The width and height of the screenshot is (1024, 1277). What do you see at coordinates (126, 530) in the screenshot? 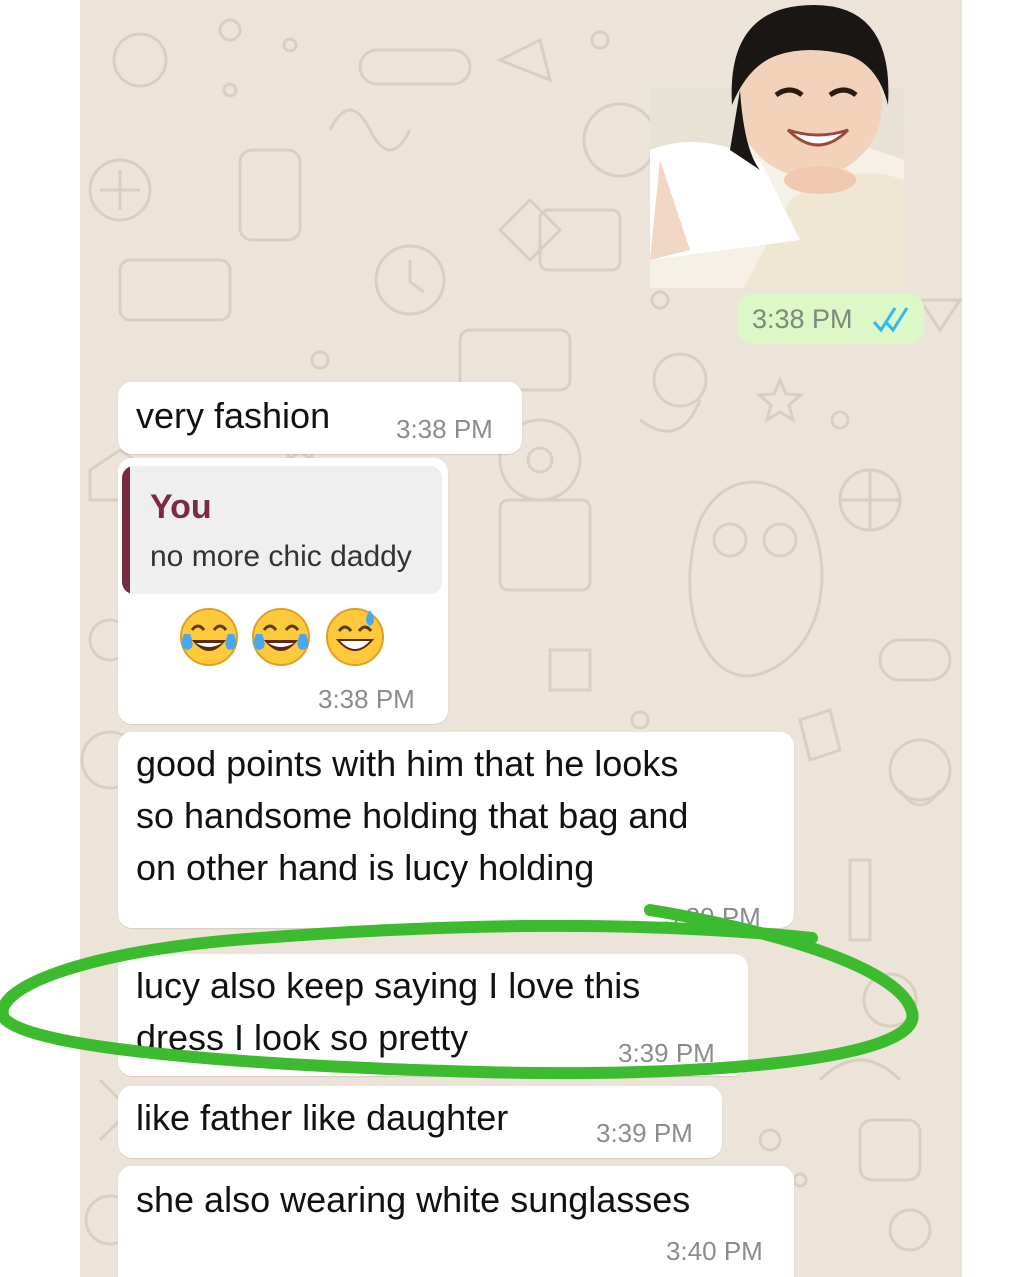
I see `quote-accent-bar` at bounding box center [126, 530].